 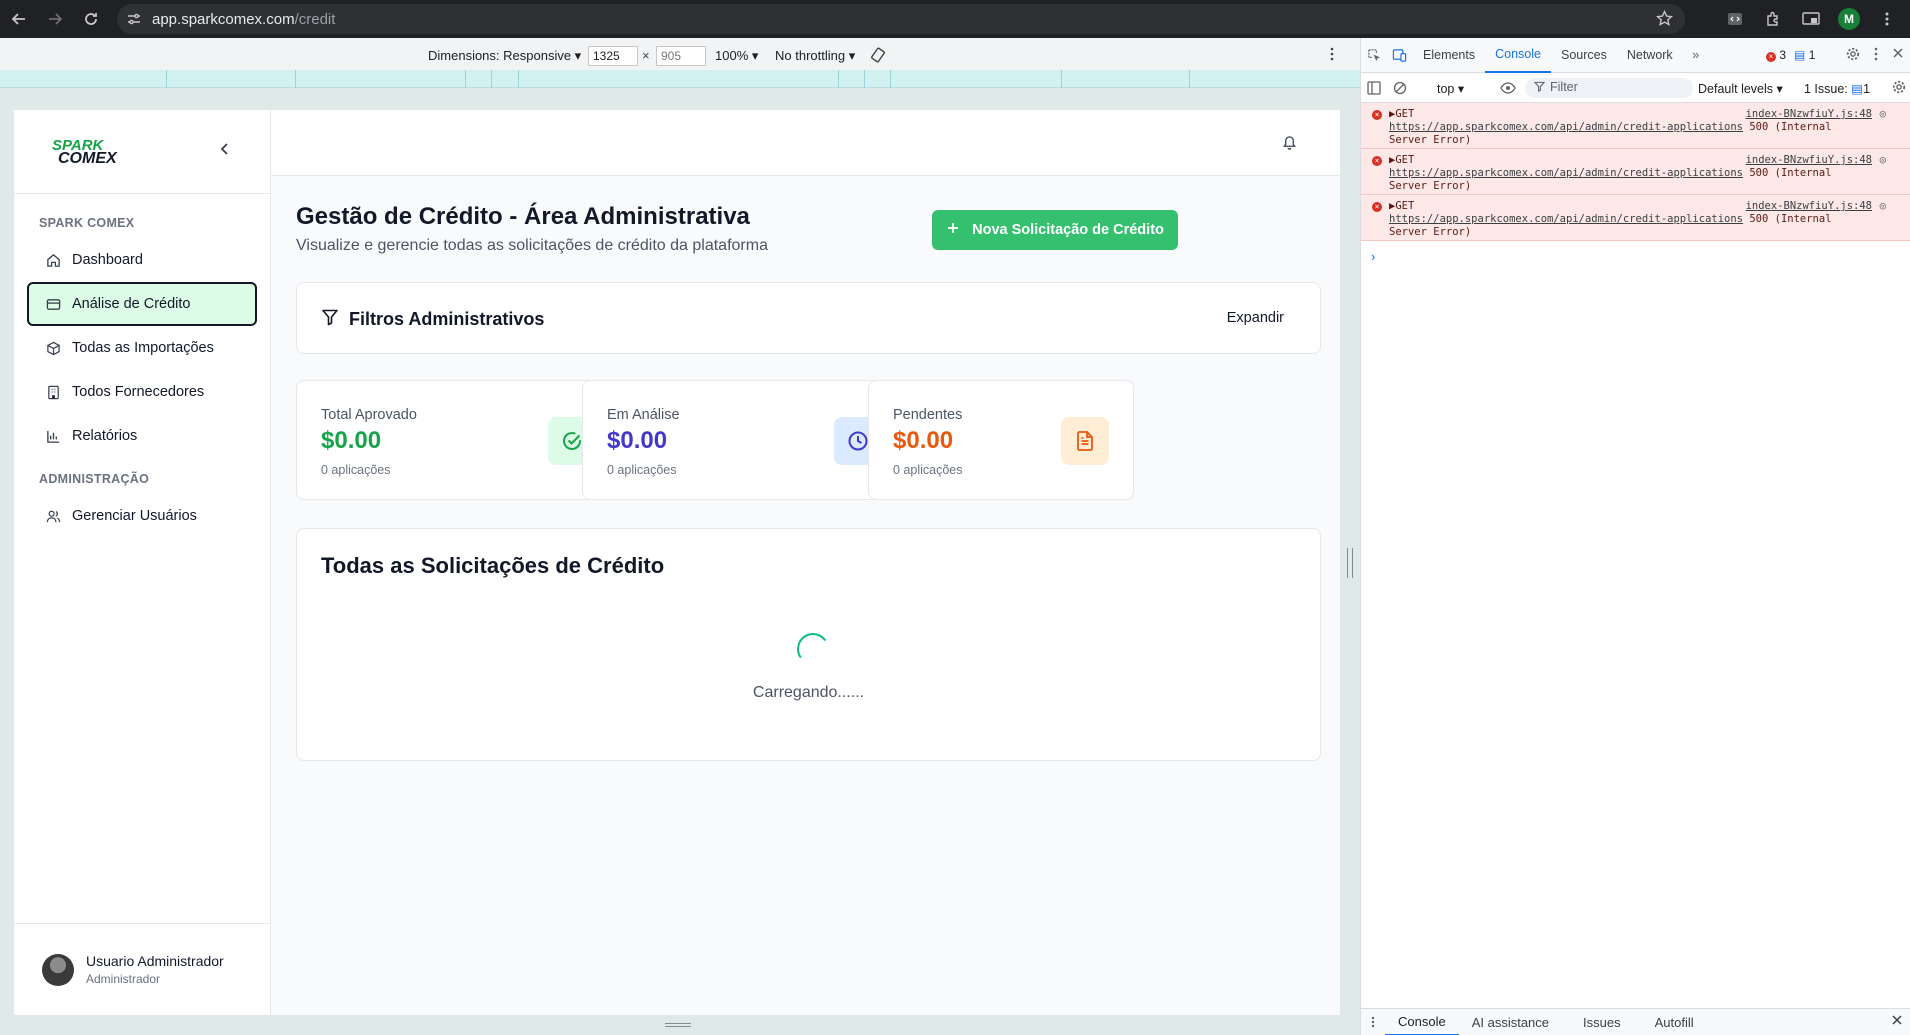 What do you see at coordinates (1898, 55) in the screenshot?
I see `close-devtools-icon` at bounding box center [1898, 55].